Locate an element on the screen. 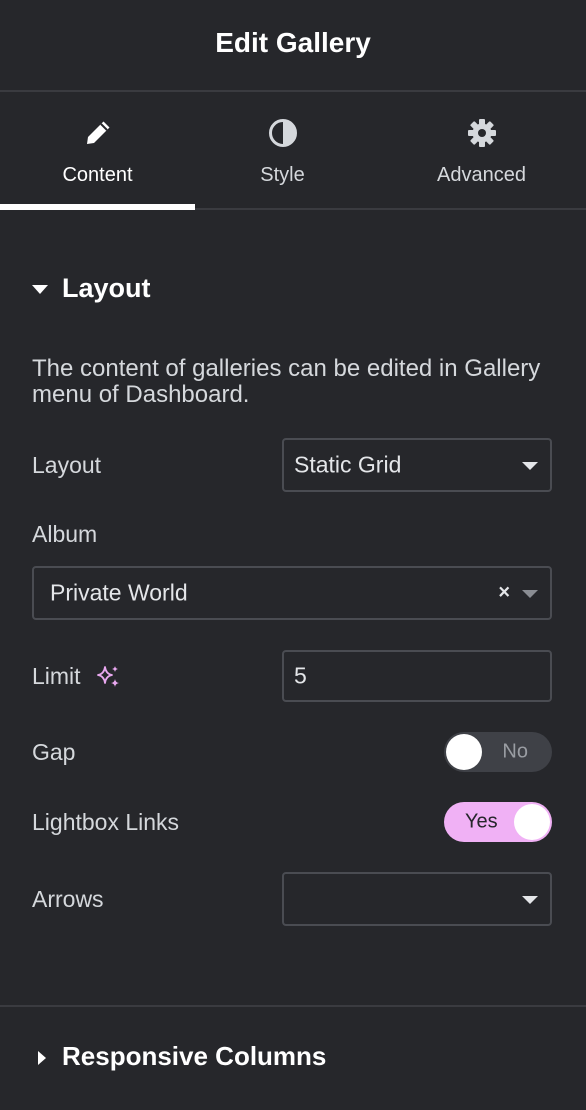  tab-style: Style is located at coordinates (282, 150).